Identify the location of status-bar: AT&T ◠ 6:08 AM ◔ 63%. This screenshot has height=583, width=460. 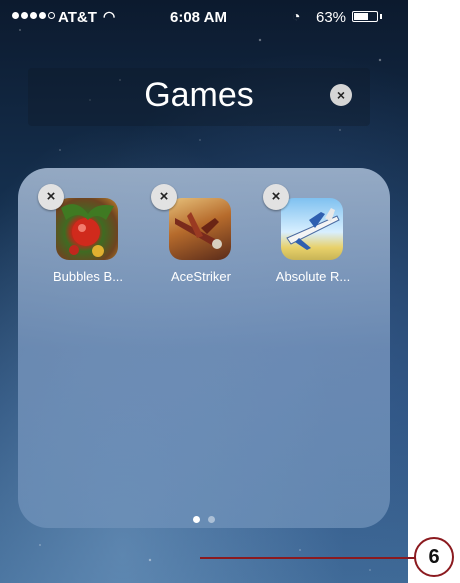
(204, 17).